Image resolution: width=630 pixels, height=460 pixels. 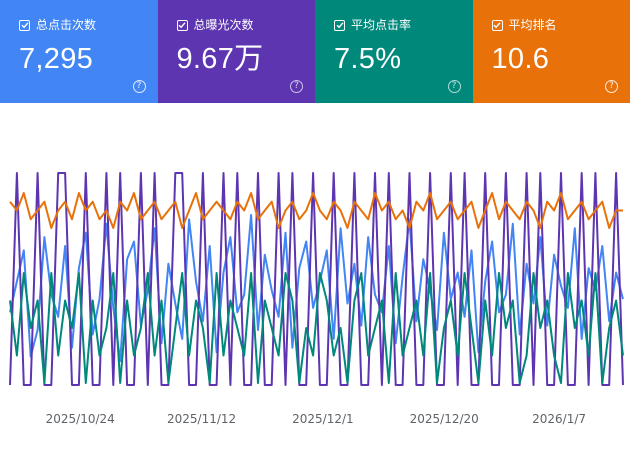 What do you see at coordinates (520, 59) in the screenshot?
I see `card-value: 10.6` at bounding box center [520, 59].